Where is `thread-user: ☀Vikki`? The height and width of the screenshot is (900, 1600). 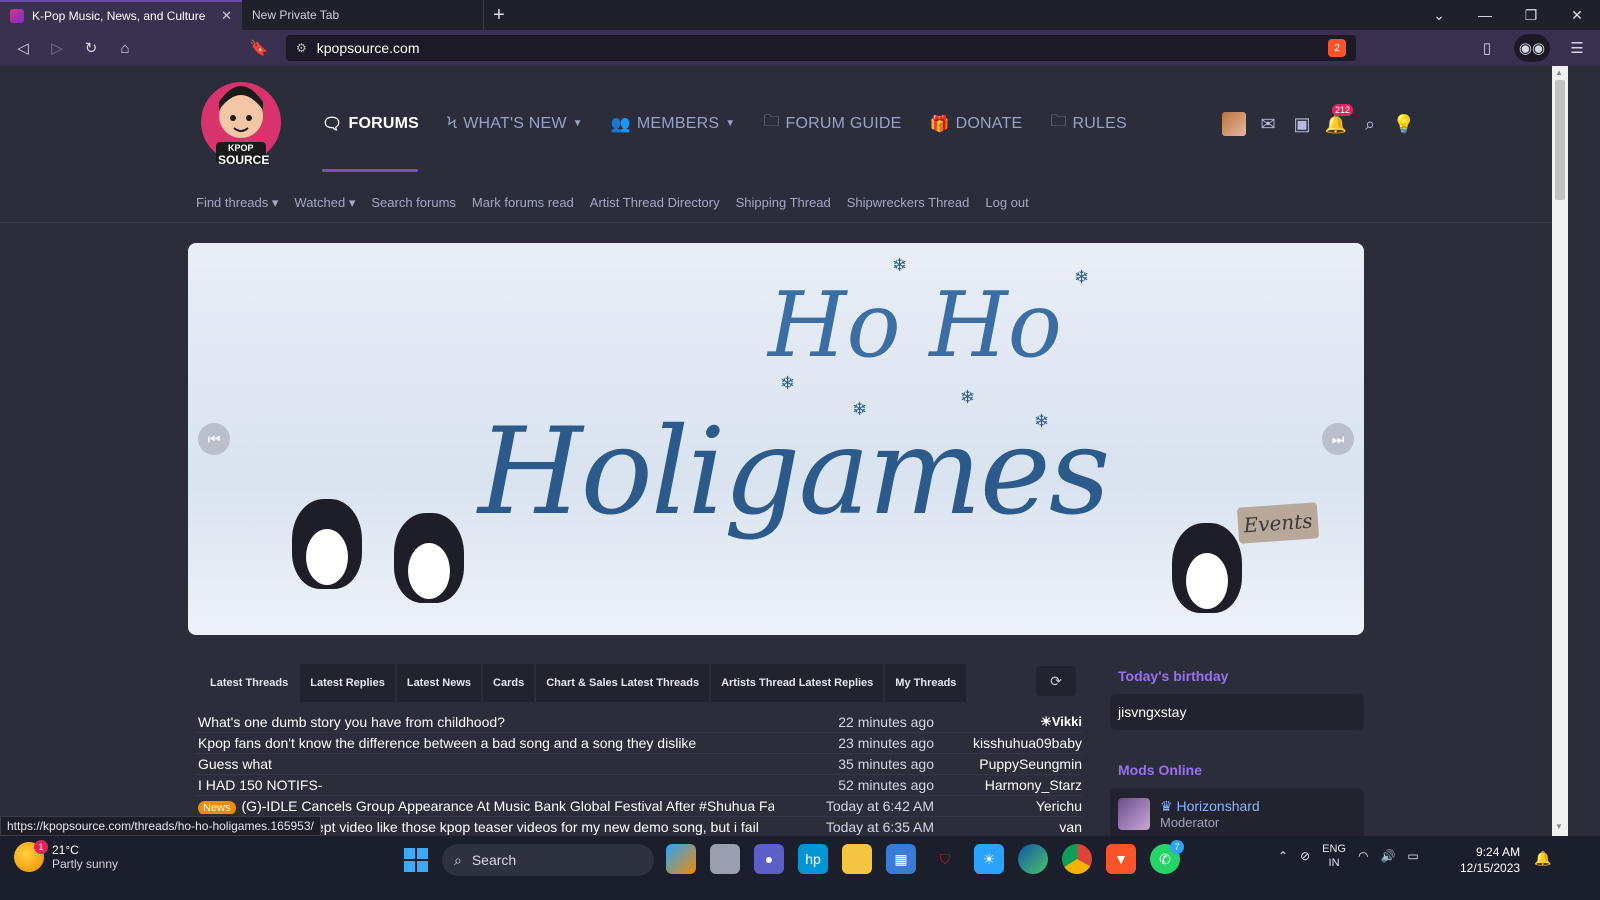
thread-user: ☀Vikki is located at coordinates (1008, 722).